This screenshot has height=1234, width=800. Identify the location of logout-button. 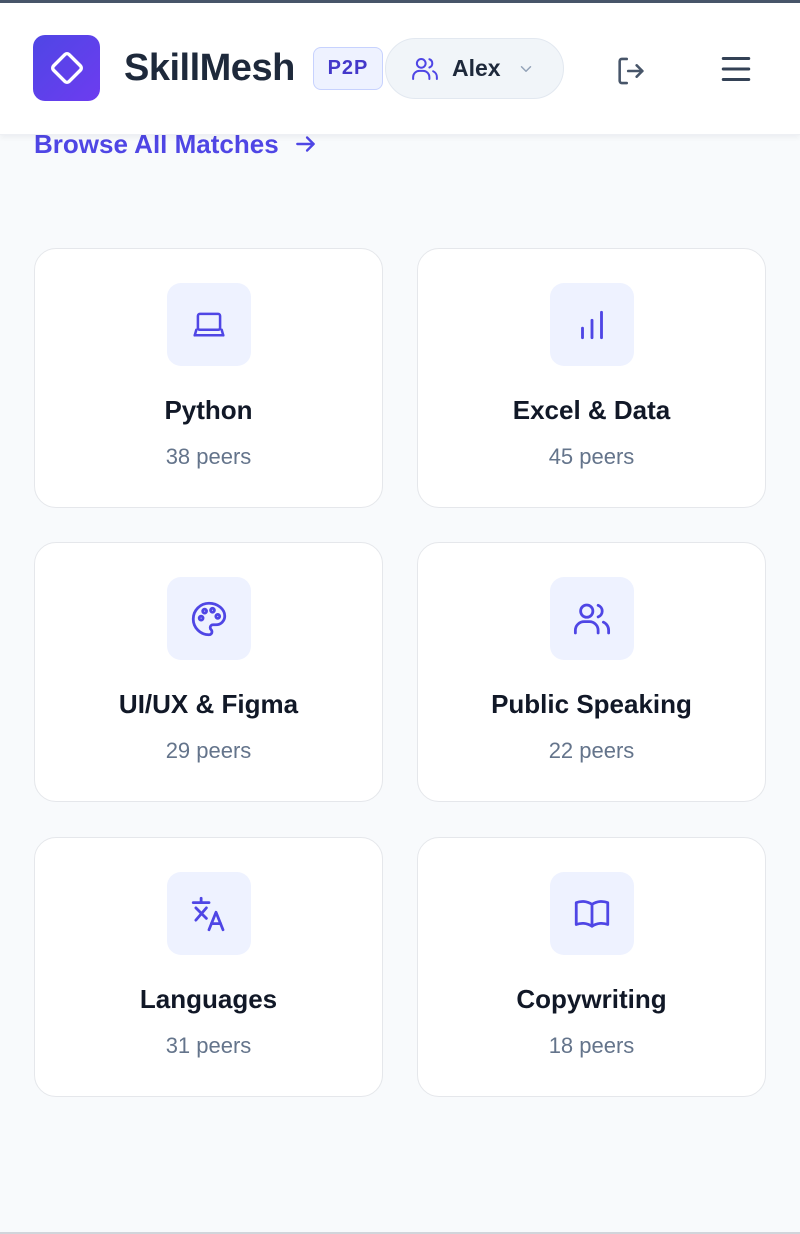
(631, 71).